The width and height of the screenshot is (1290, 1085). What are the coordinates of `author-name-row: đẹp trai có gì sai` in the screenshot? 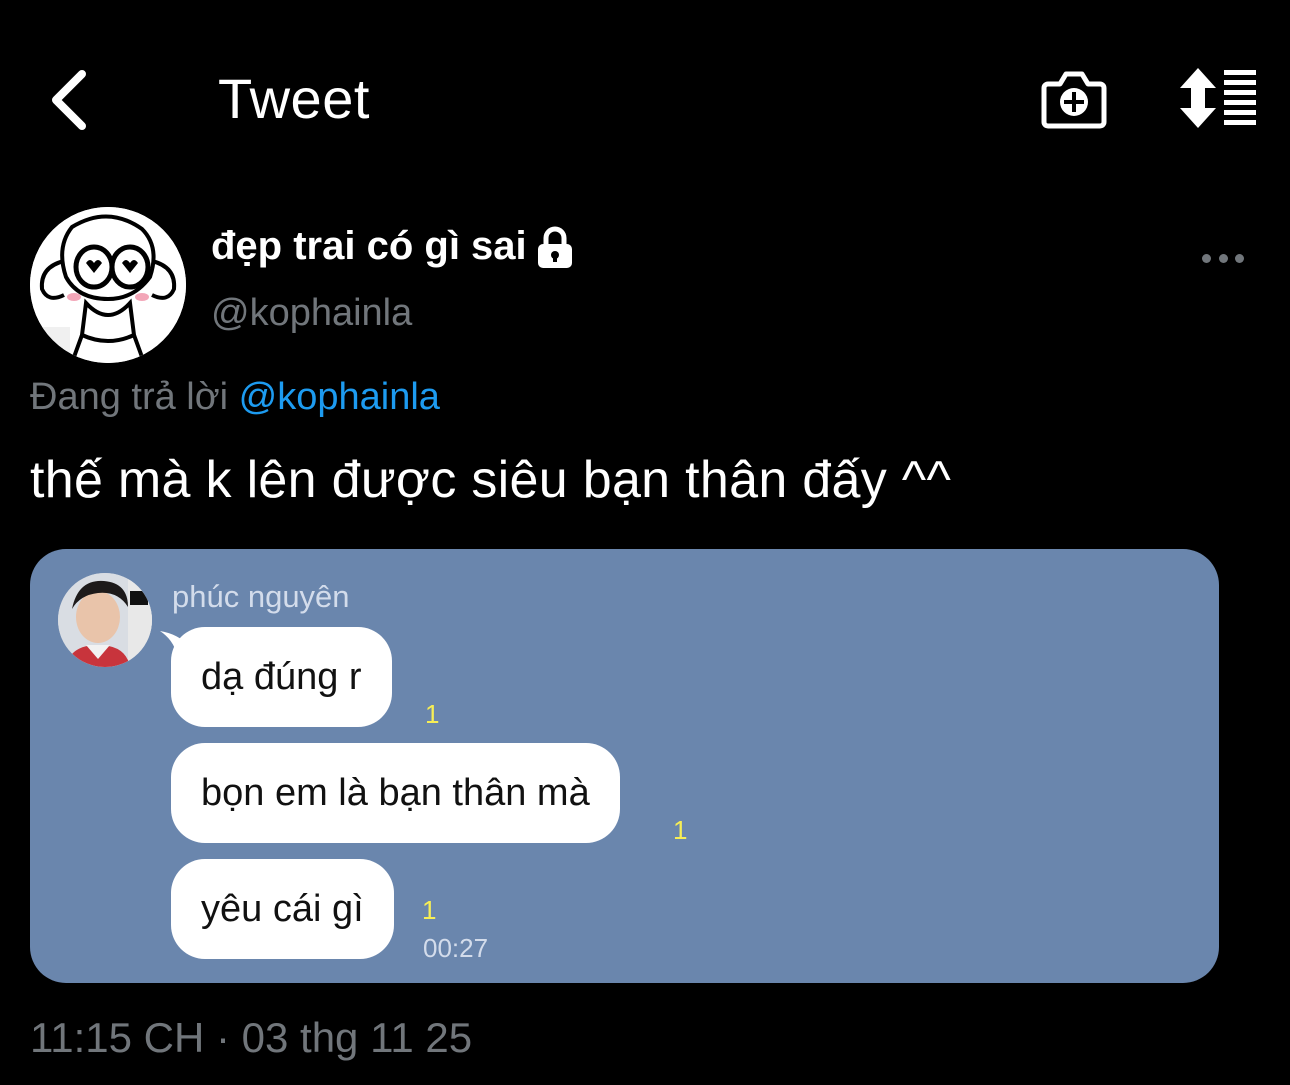 It's located at (393, 246).